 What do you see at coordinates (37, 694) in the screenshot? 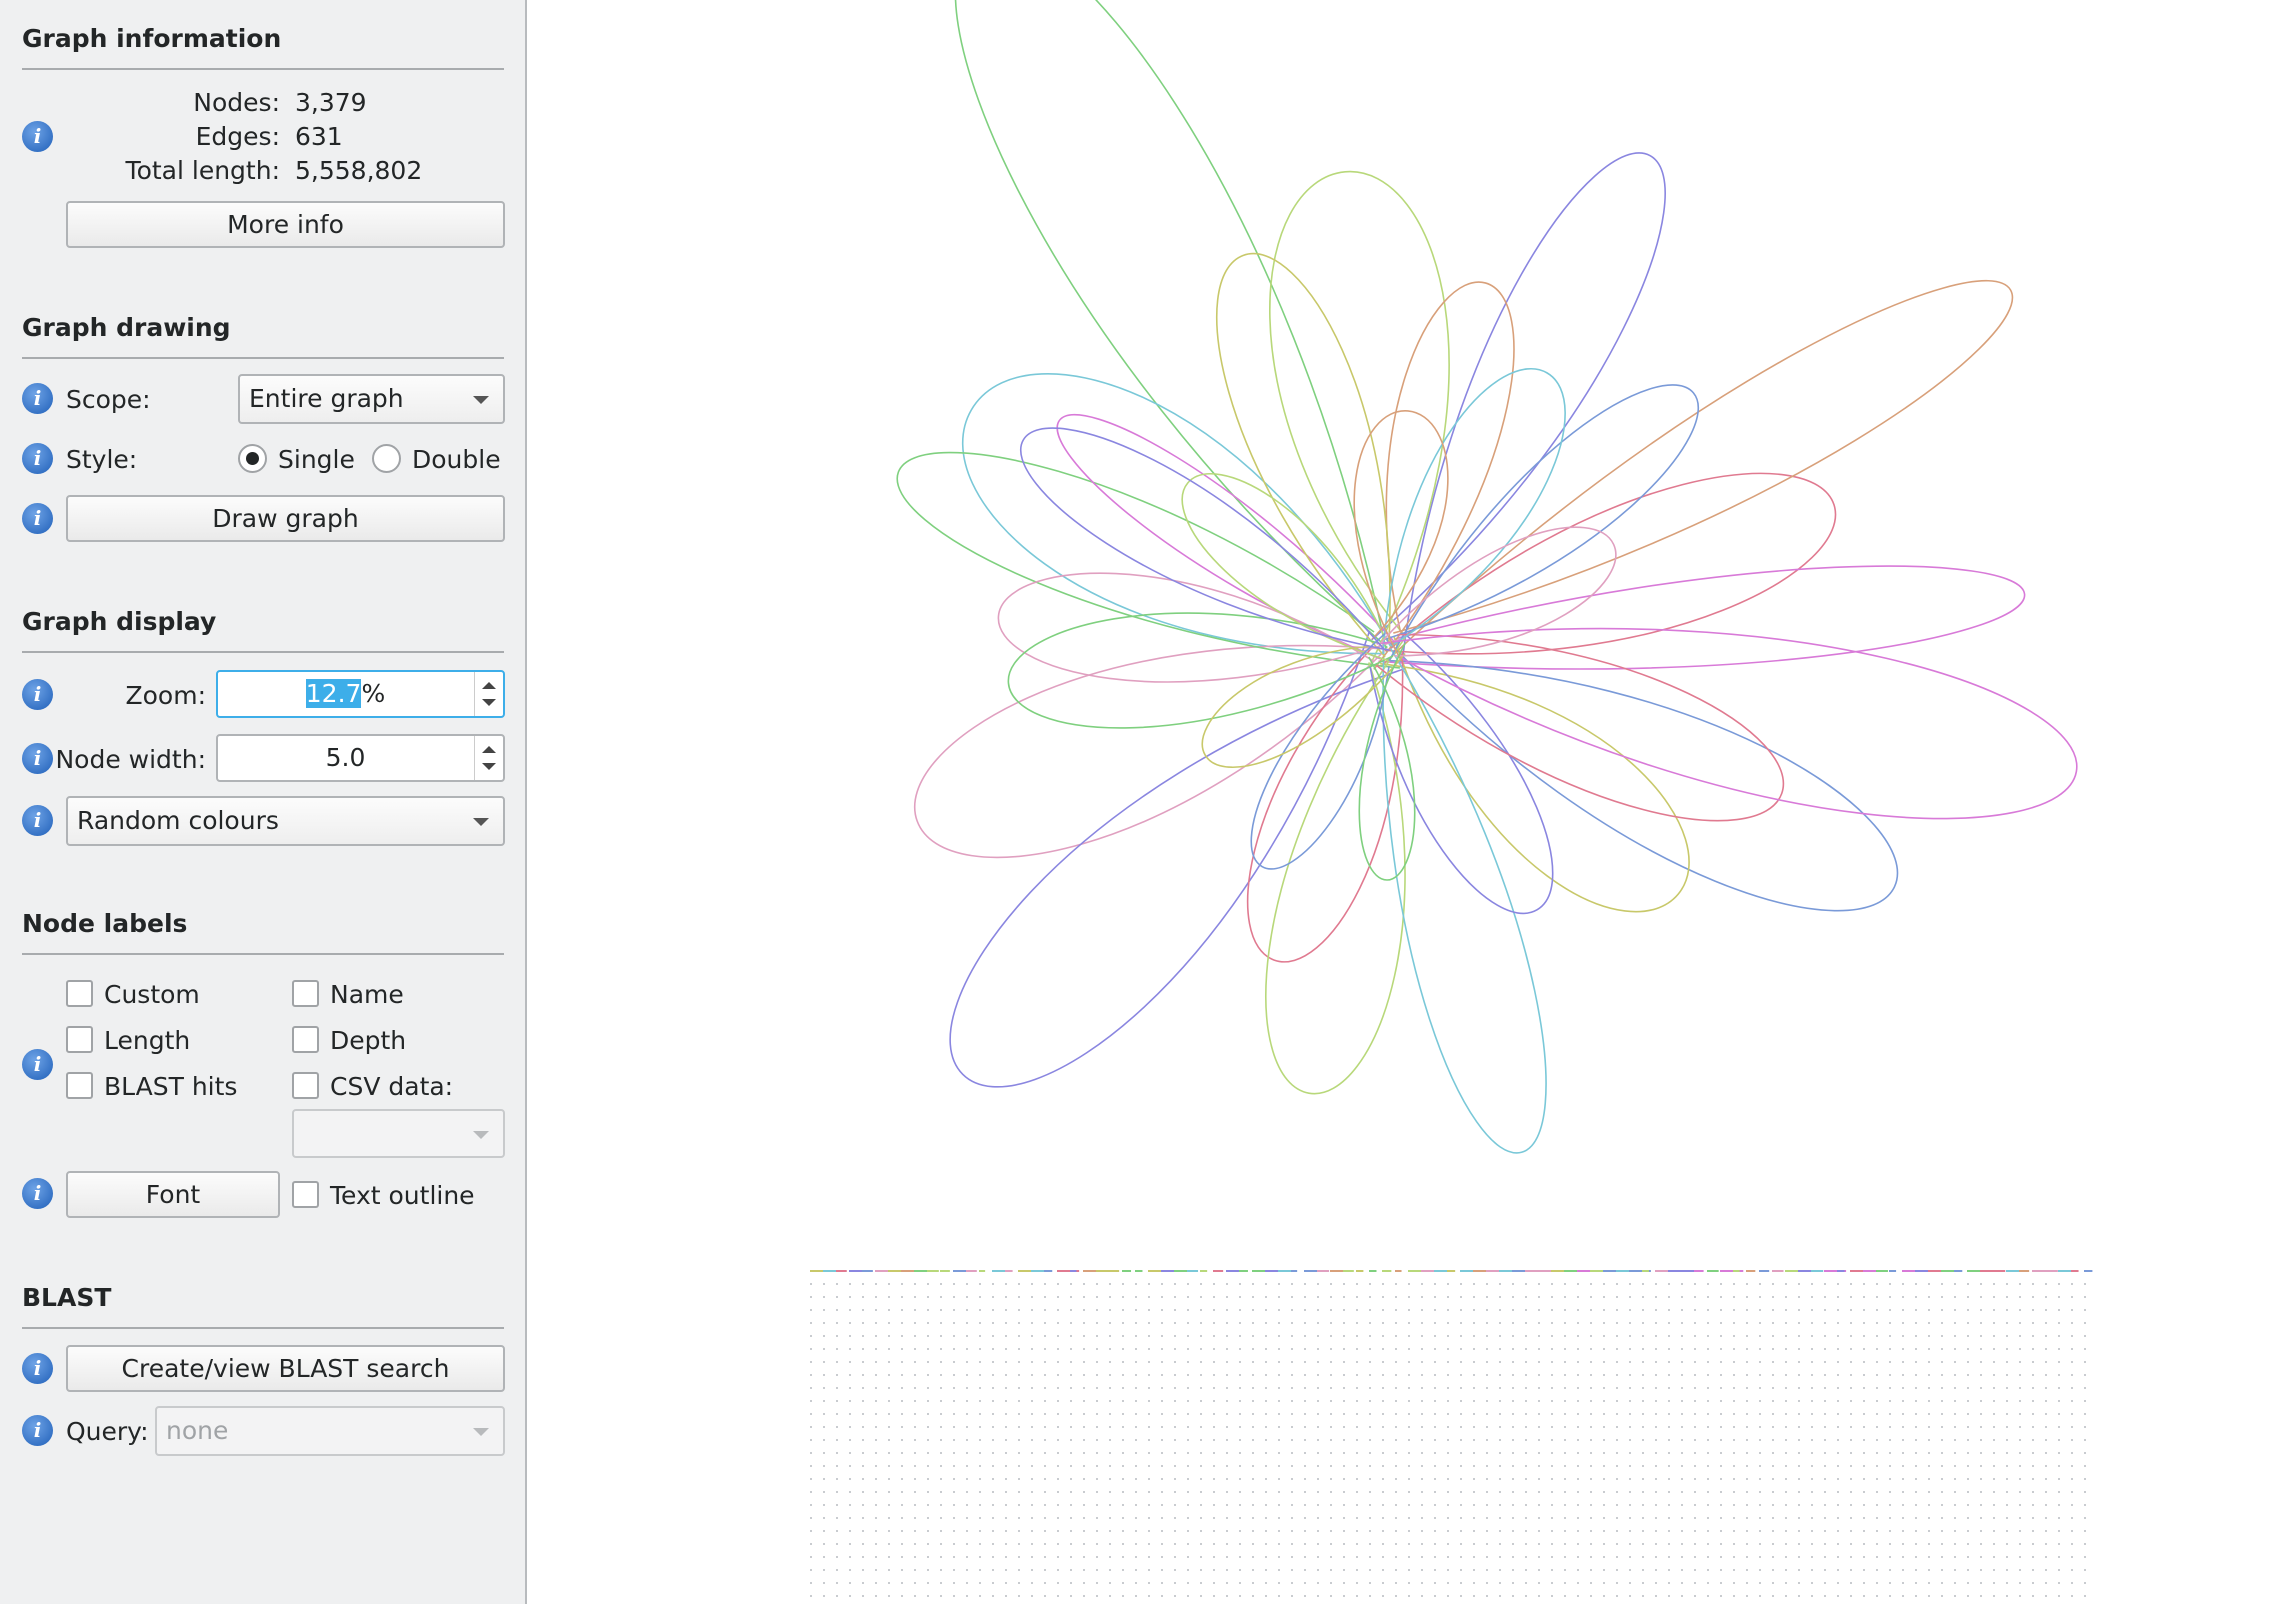
I see `info-icon: i` at bounding box center [37, 694].